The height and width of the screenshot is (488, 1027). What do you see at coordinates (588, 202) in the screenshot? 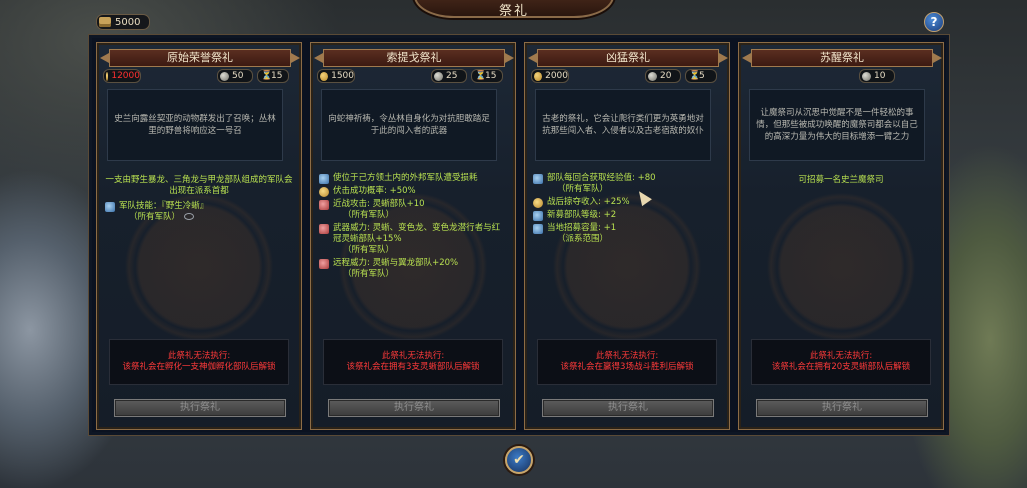
I see `effect-text: 战后掠夺收入: +25%` at bounding box center [588, 202].